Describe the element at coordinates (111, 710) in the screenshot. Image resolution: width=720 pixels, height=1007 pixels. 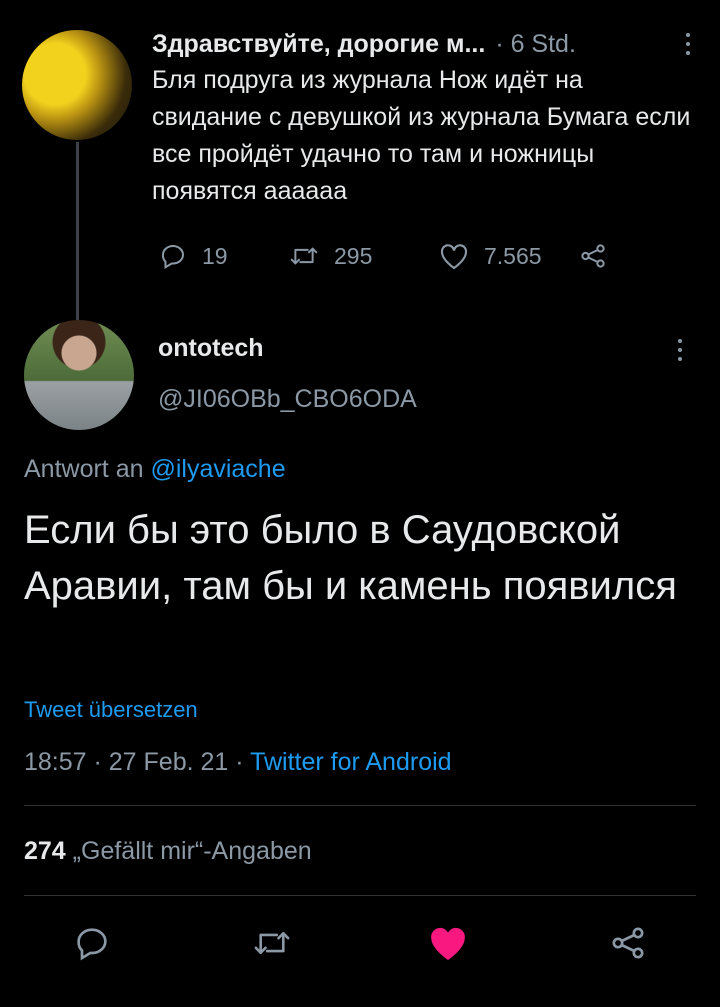
I see `translate-tweet-link: Tweet übersetzen` at that location.